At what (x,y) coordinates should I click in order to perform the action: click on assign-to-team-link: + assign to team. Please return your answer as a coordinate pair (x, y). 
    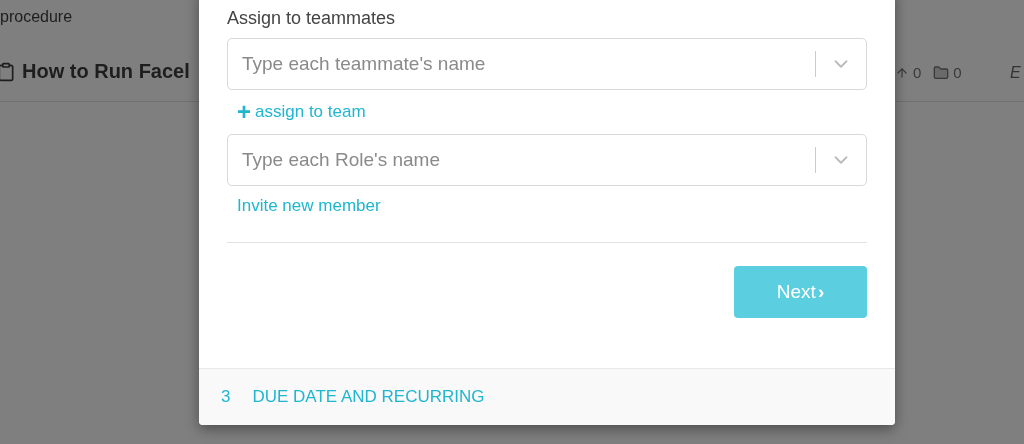
    Looking at the image, I should click on (301, 112).